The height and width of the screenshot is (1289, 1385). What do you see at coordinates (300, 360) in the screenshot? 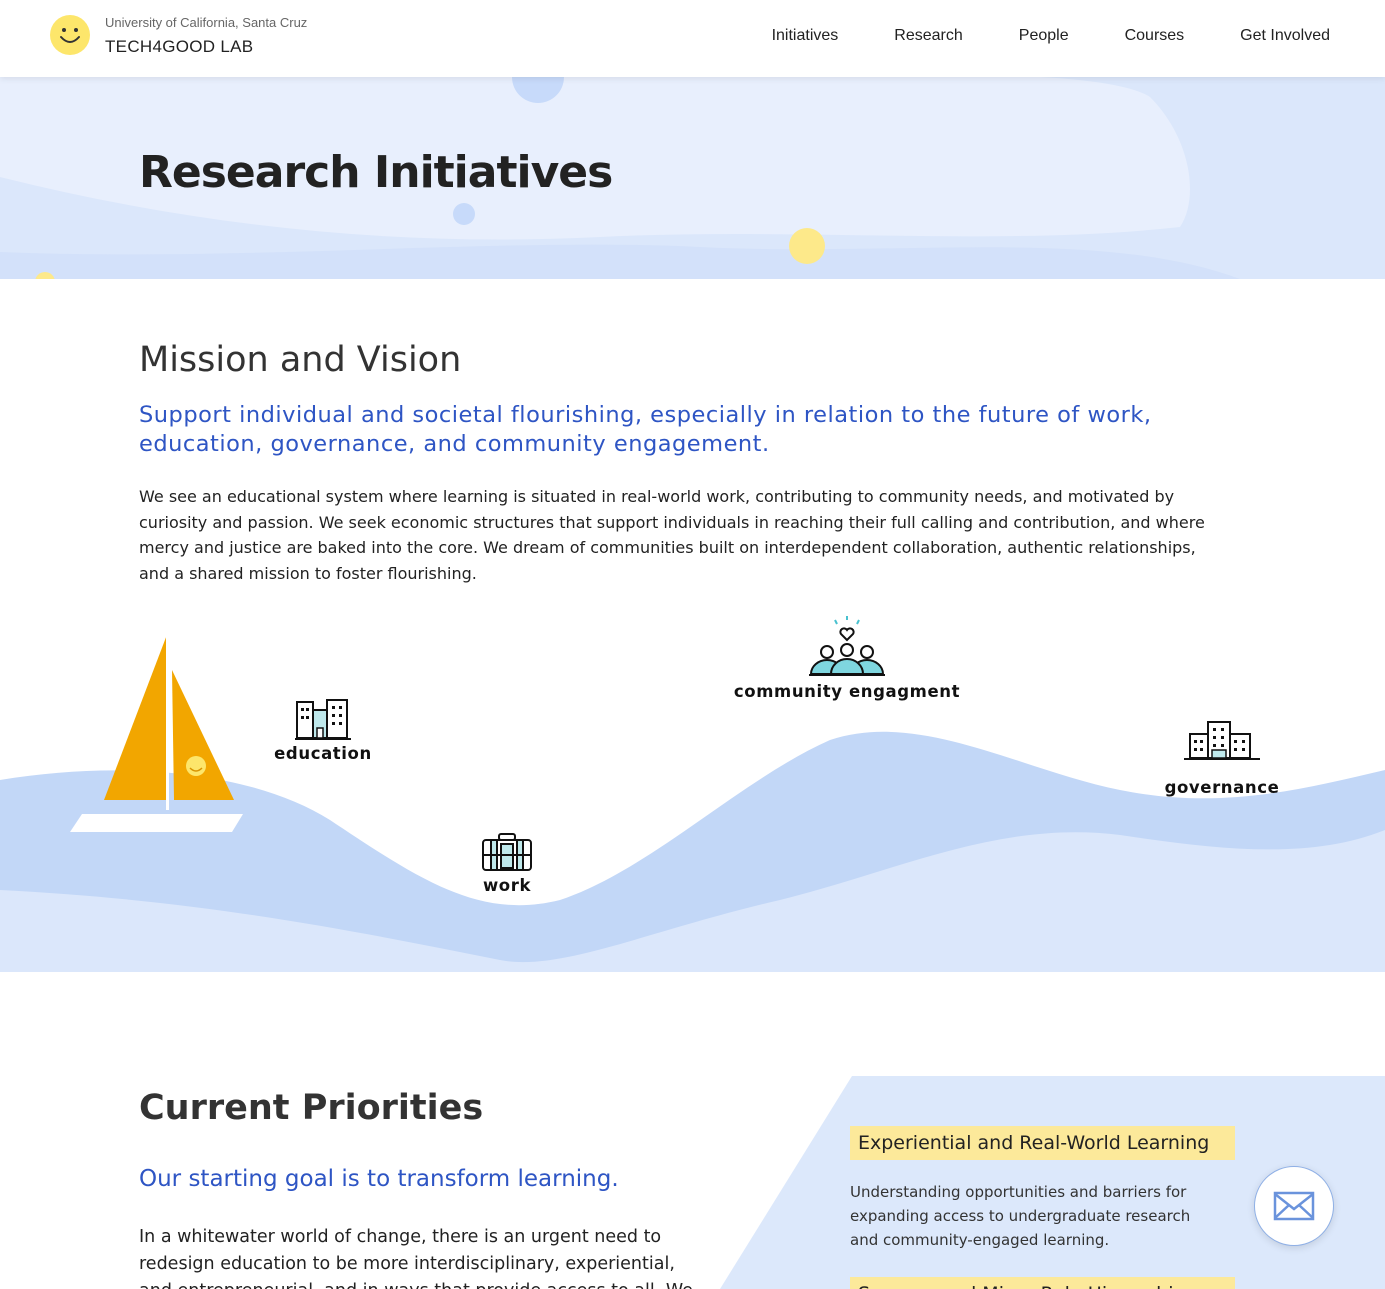
I see `mission-heading: Mission and Vision` at bounding box center [300, 360].